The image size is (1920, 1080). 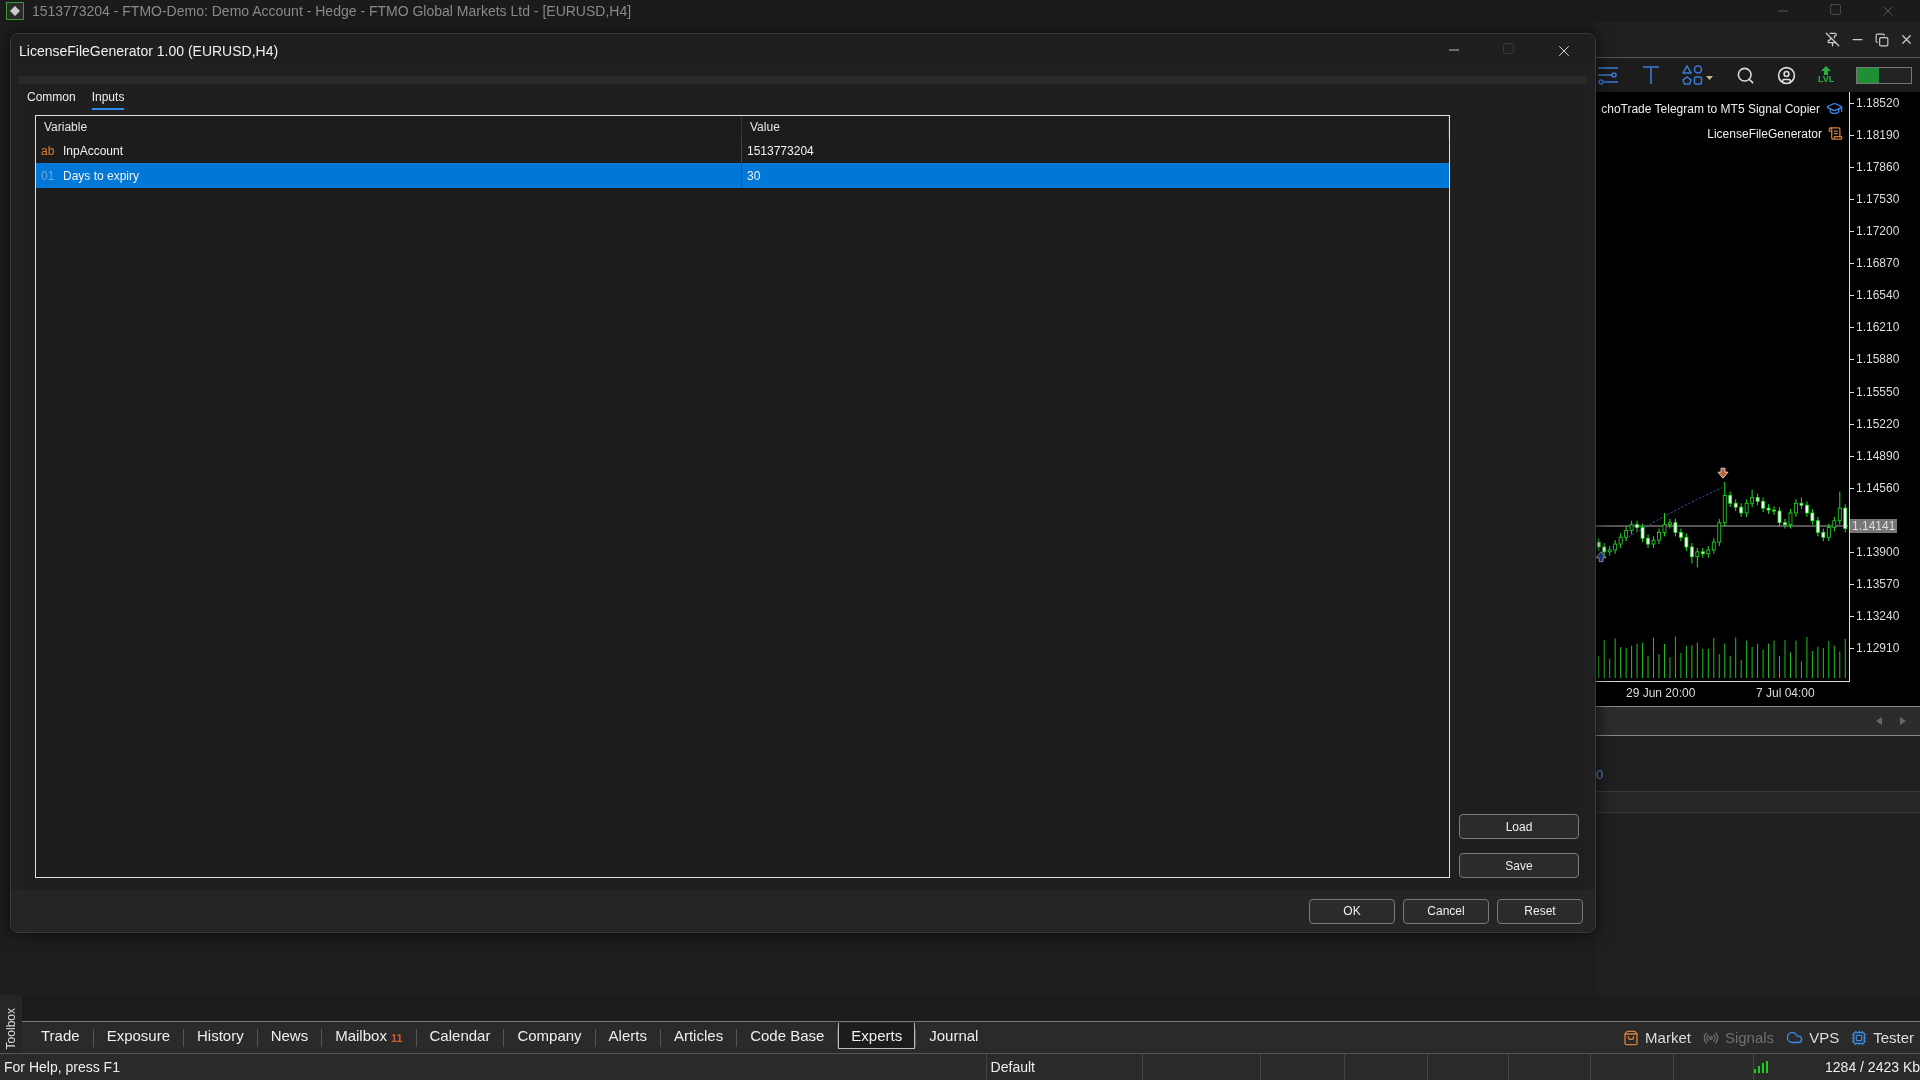 What do you see at coordinates (1835, 133) in the screenshot?
I see `scroll-icon` at bounding box center [1835, 133].